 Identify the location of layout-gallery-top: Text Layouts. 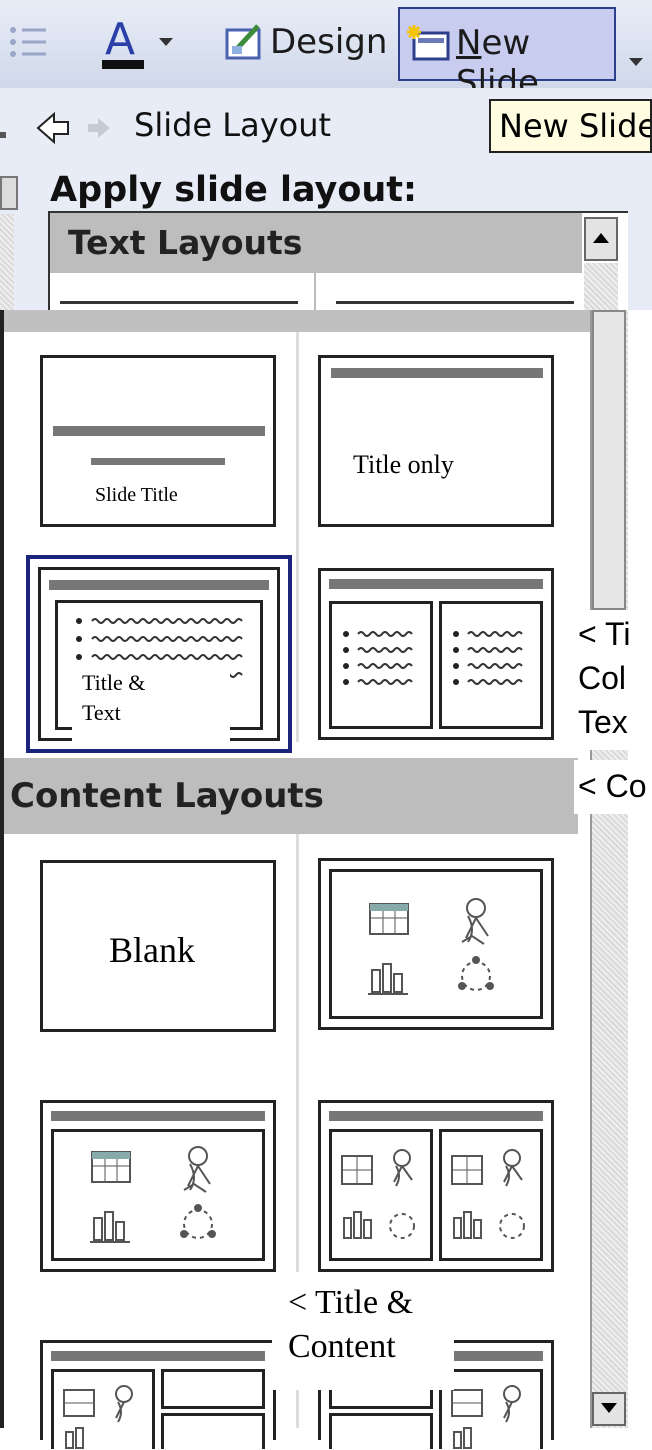
(338, 262).